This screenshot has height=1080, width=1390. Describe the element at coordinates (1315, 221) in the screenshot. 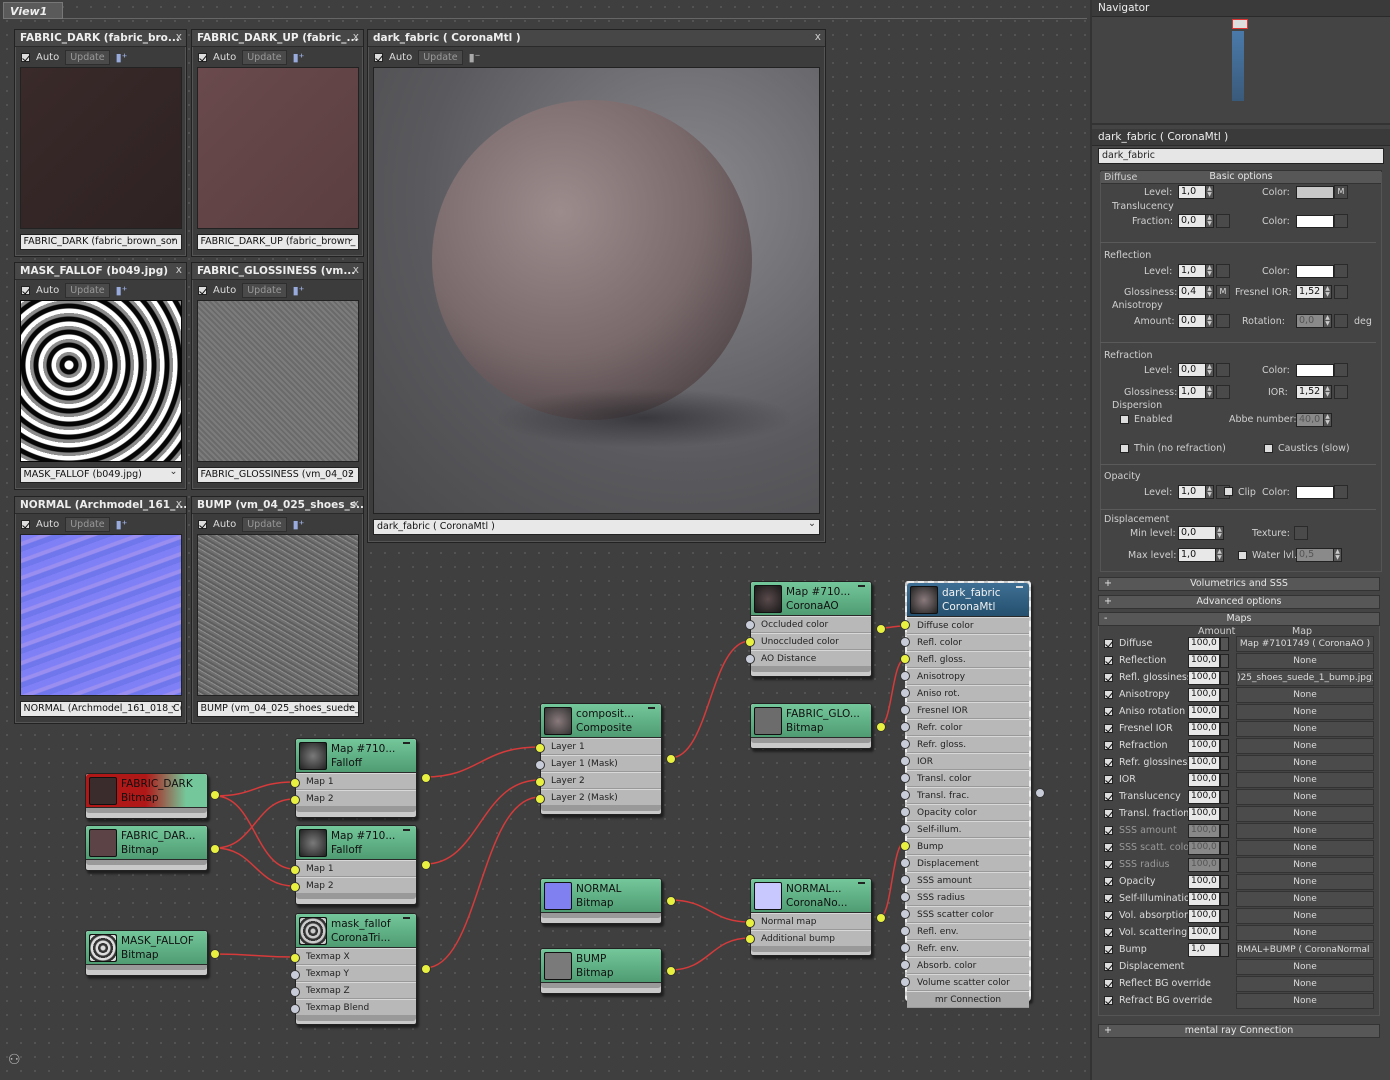

I see `translucency-color-swatch` at that location.